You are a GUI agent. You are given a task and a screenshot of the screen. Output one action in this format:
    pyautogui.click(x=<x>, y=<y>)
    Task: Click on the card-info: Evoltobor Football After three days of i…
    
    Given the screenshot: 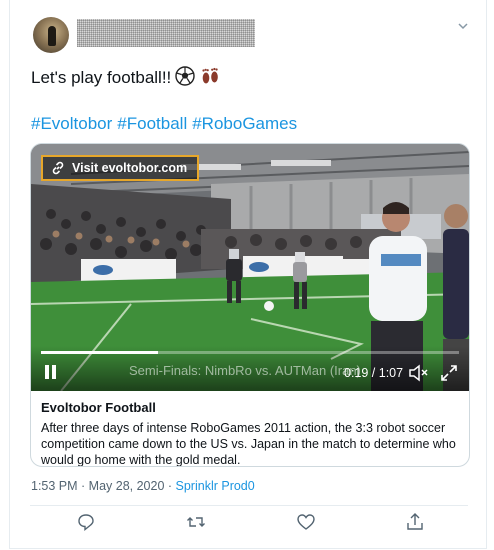 What is the action you would take?
    pyautogui.click(x=250, y=429)
    